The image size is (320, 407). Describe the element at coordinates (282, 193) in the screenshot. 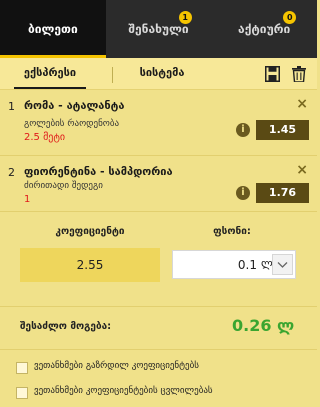

I see `bet-odds: 1.76` at that location.